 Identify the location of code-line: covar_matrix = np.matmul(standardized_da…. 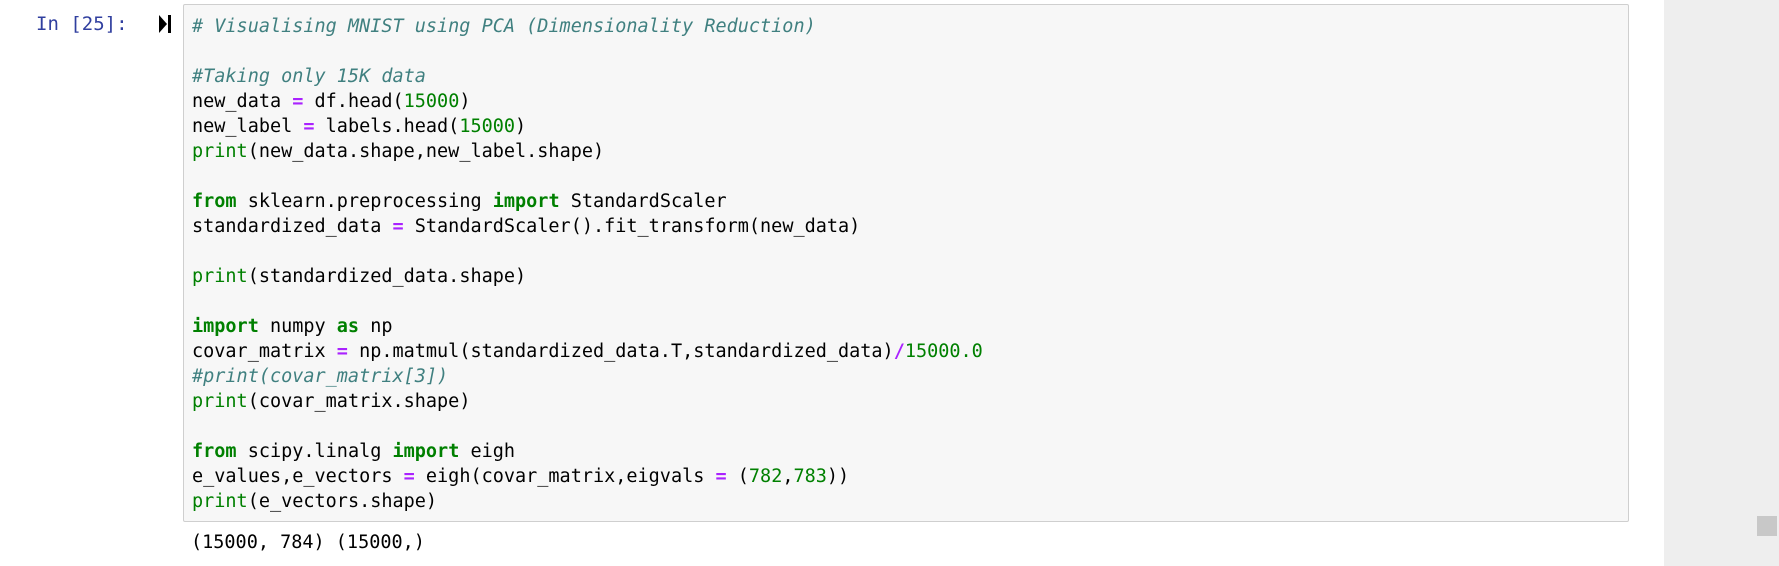
(587, 351).